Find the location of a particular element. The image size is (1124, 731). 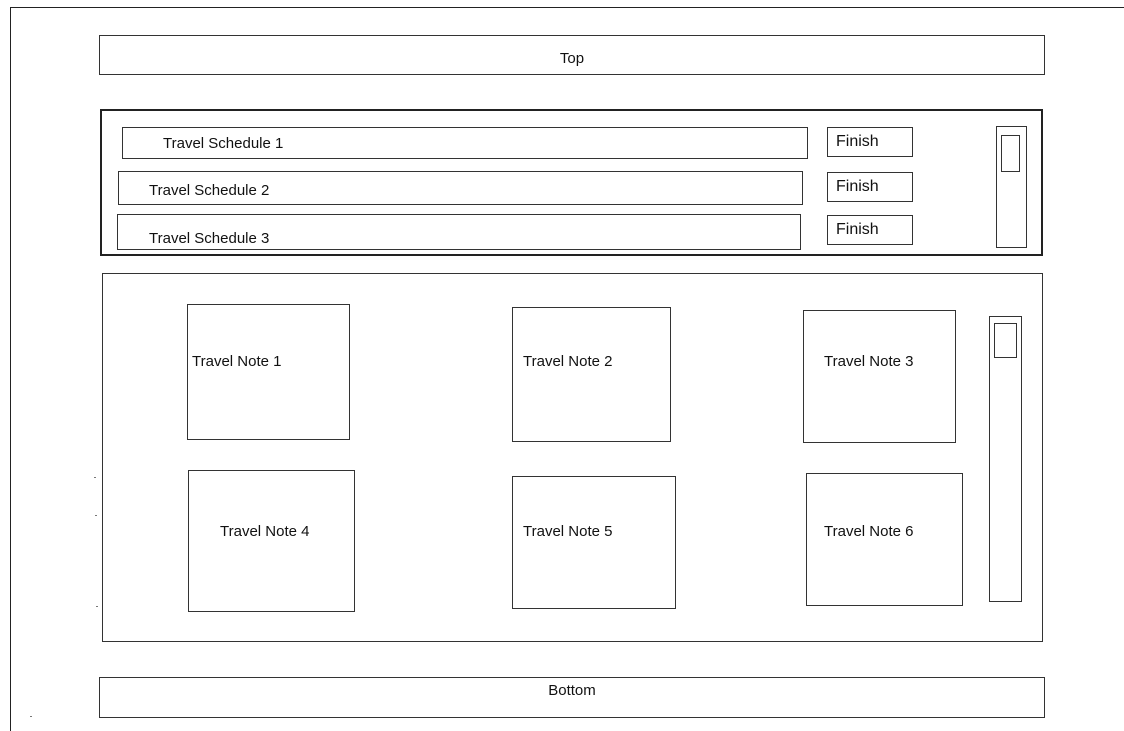

schedule-label: Travel Schedule 3 is located at coordinates (209, 238).